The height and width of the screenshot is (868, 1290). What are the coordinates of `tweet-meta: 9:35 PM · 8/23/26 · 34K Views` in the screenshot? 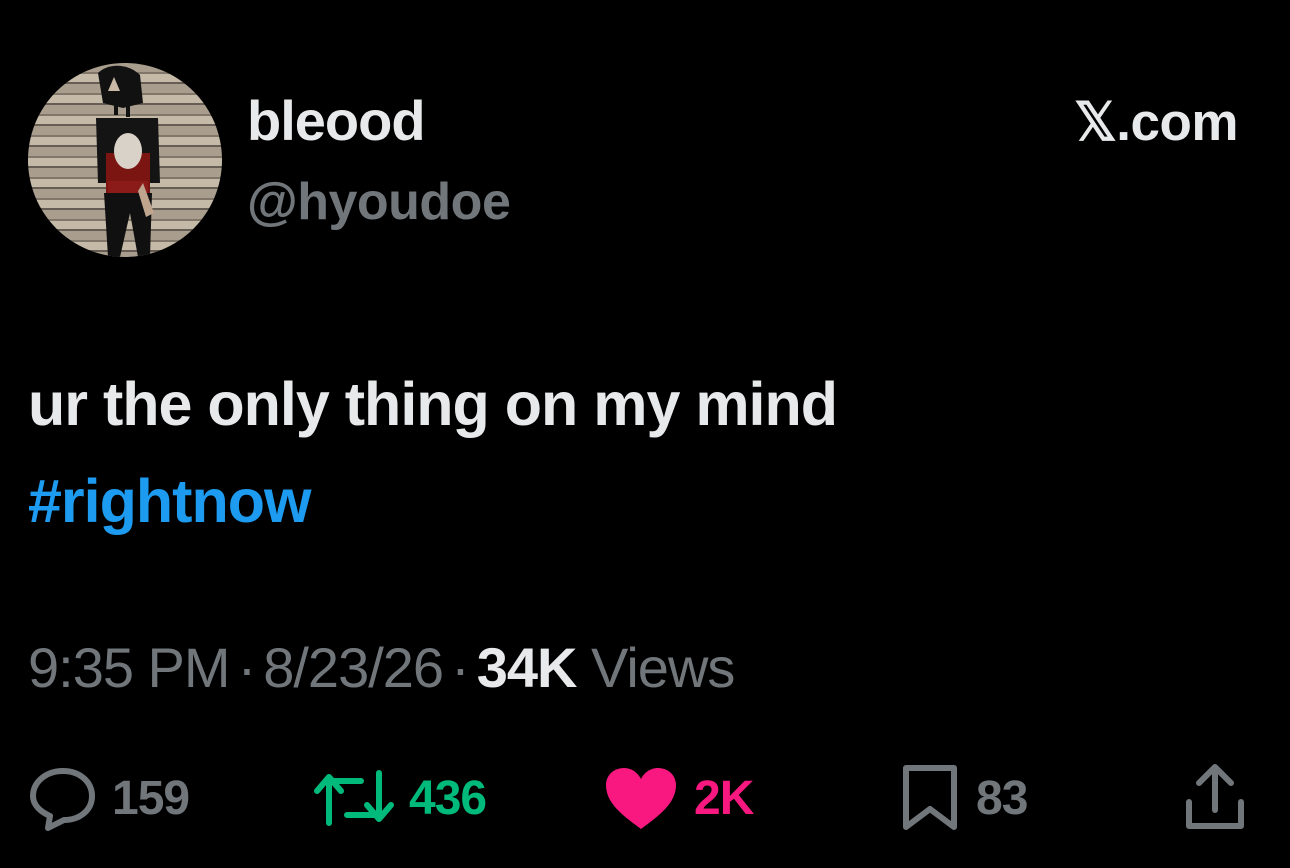 It's located at (381, 668).